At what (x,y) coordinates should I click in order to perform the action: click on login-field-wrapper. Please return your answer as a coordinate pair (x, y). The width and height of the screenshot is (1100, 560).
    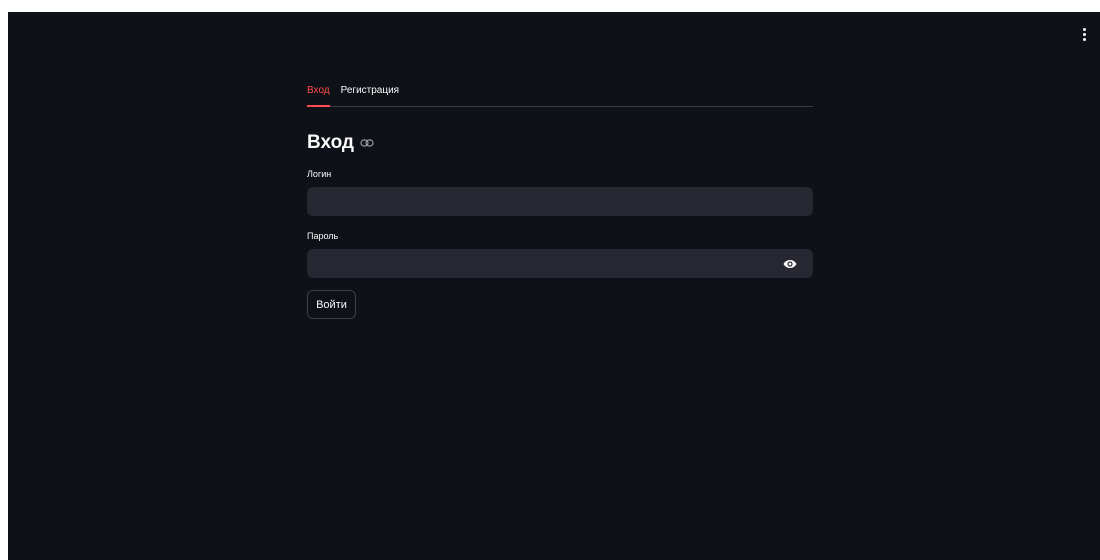
    Looking at the image, I should click on (560, 201).